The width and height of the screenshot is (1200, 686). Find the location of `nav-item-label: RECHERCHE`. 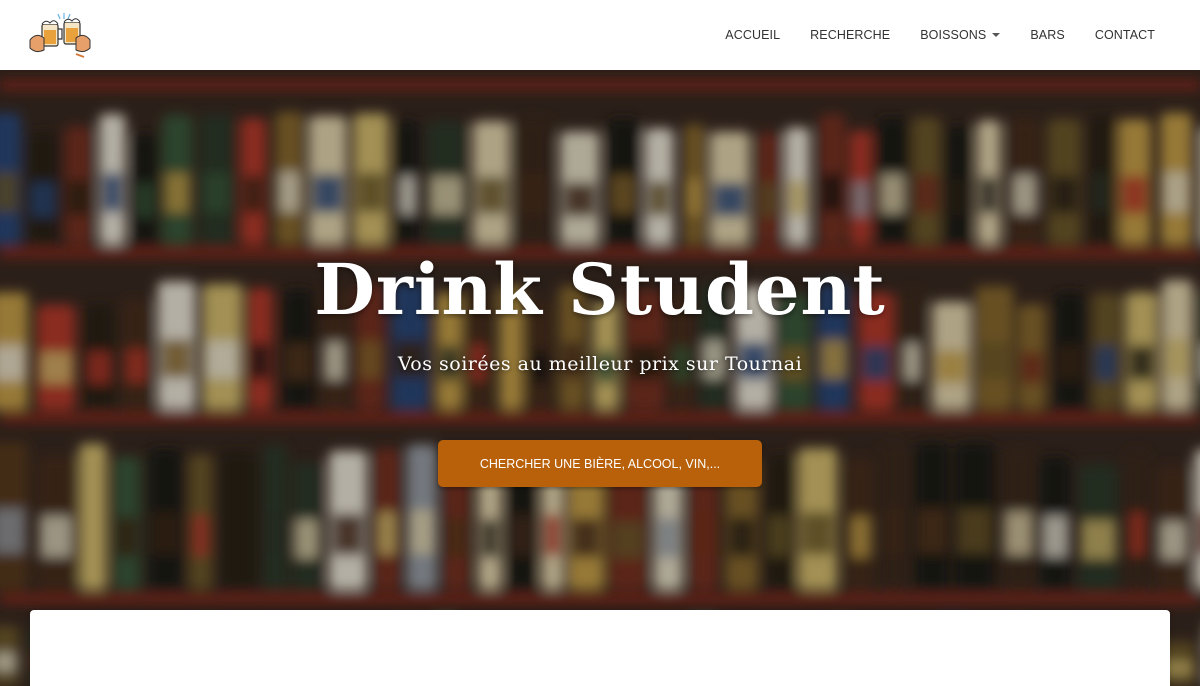

nav-item-label: RECHERCHE is located at coordinates (850, 35).